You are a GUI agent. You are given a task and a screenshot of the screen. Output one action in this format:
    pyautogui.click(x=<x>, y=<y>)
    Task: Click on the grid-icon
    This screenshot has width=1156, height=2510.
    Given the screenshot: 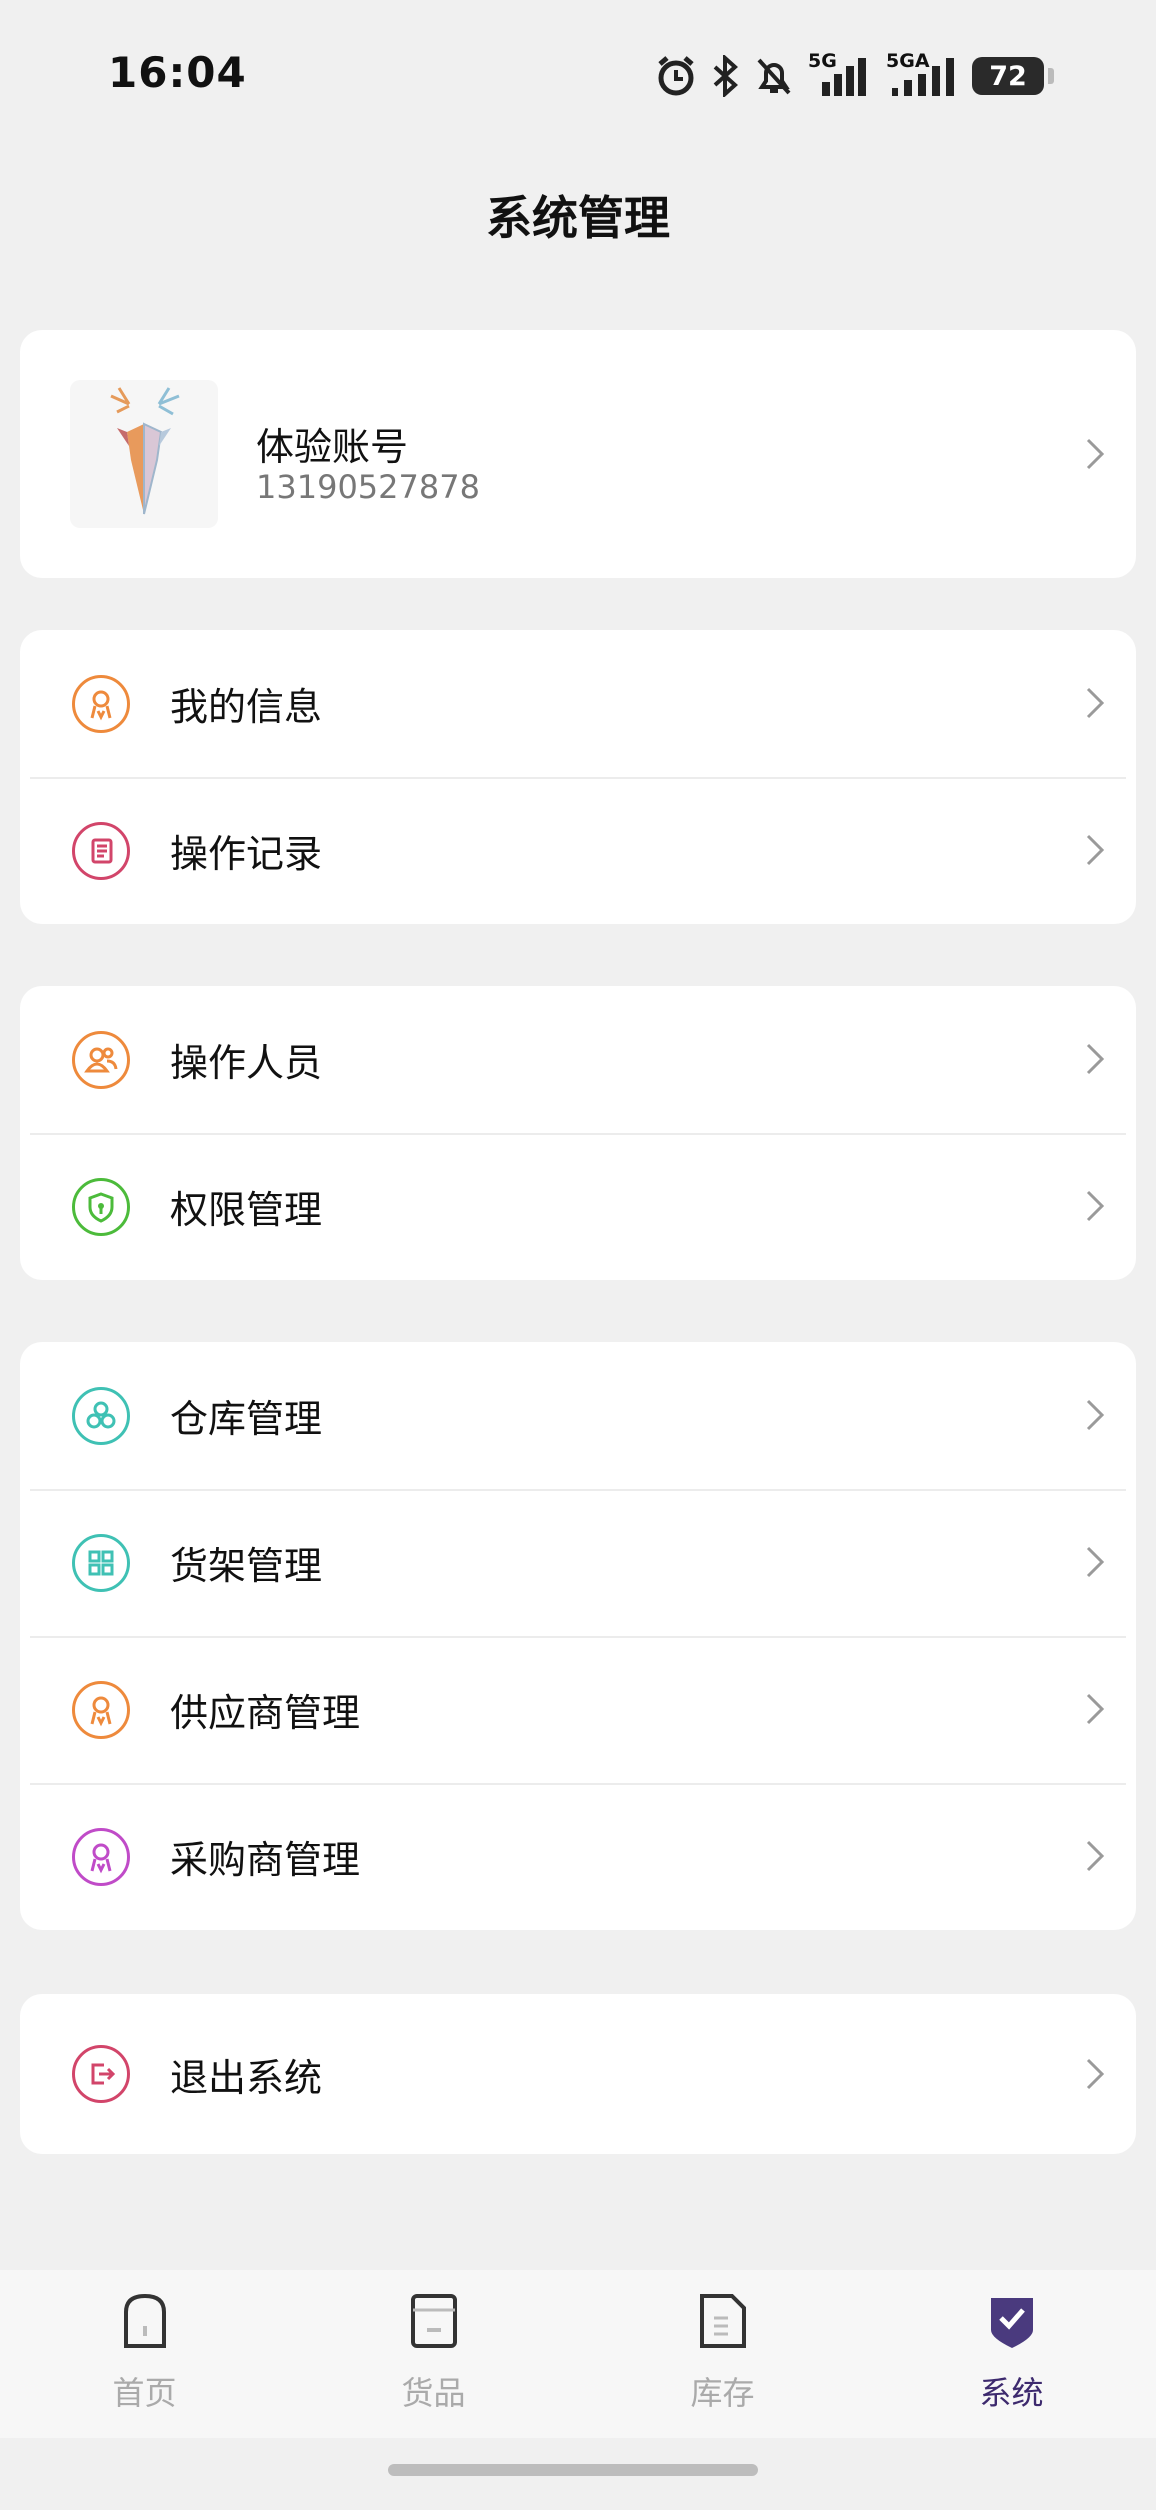 What is the action you would take?
    pyautogui.click(x=101, y=1562)
    